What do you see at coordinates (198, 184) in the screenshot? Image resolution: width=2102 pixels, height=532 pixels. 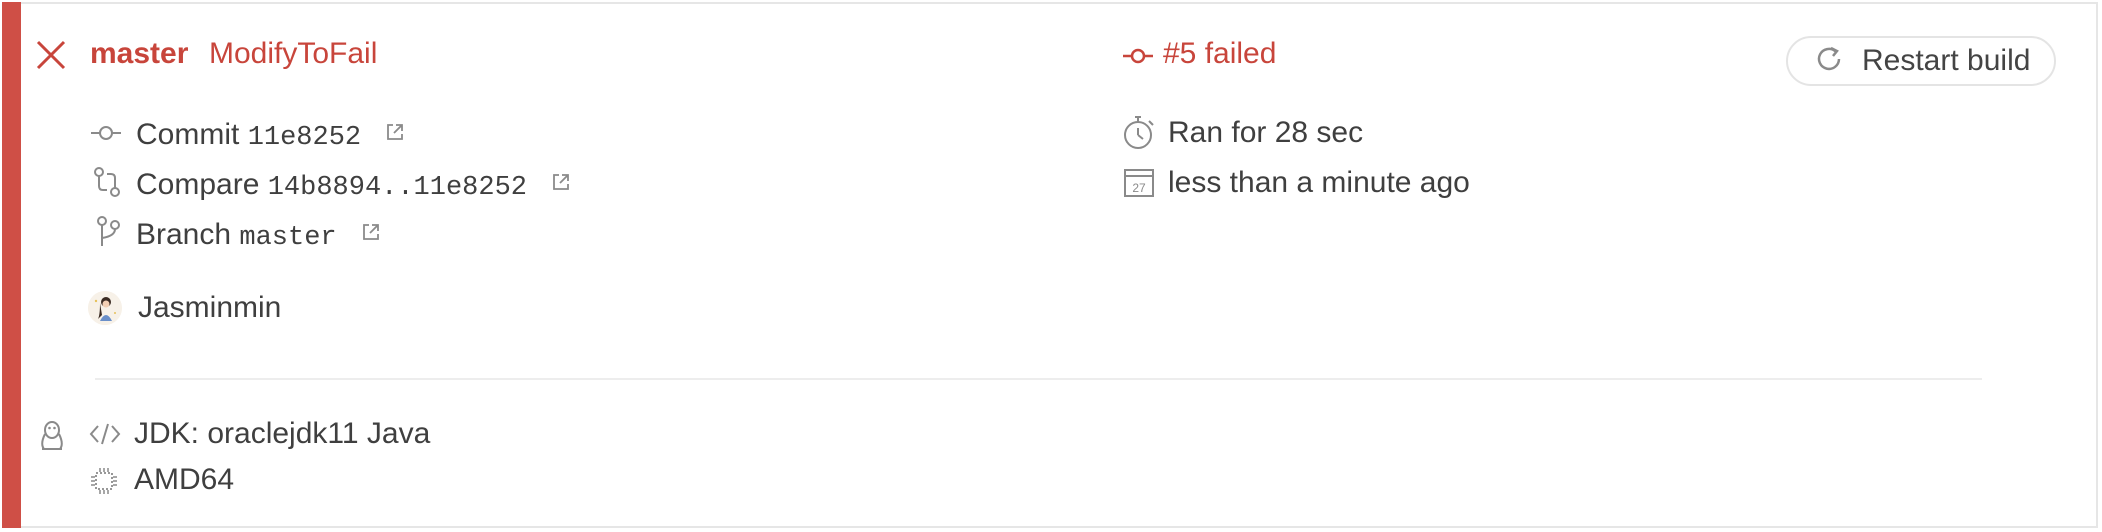 I see `compare-label: Compare` at bounding box center [198, 184].